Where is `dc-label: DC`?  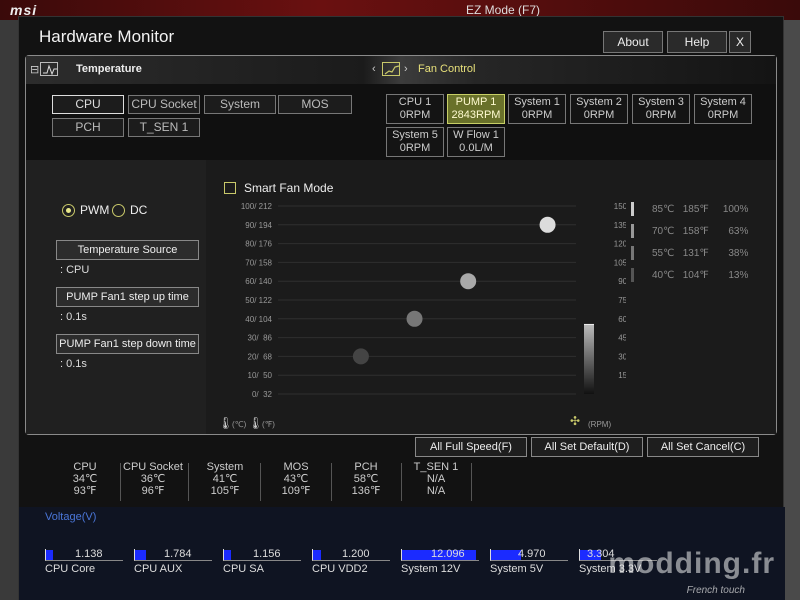 dc-label: DC is located at coordinates (139, 210).